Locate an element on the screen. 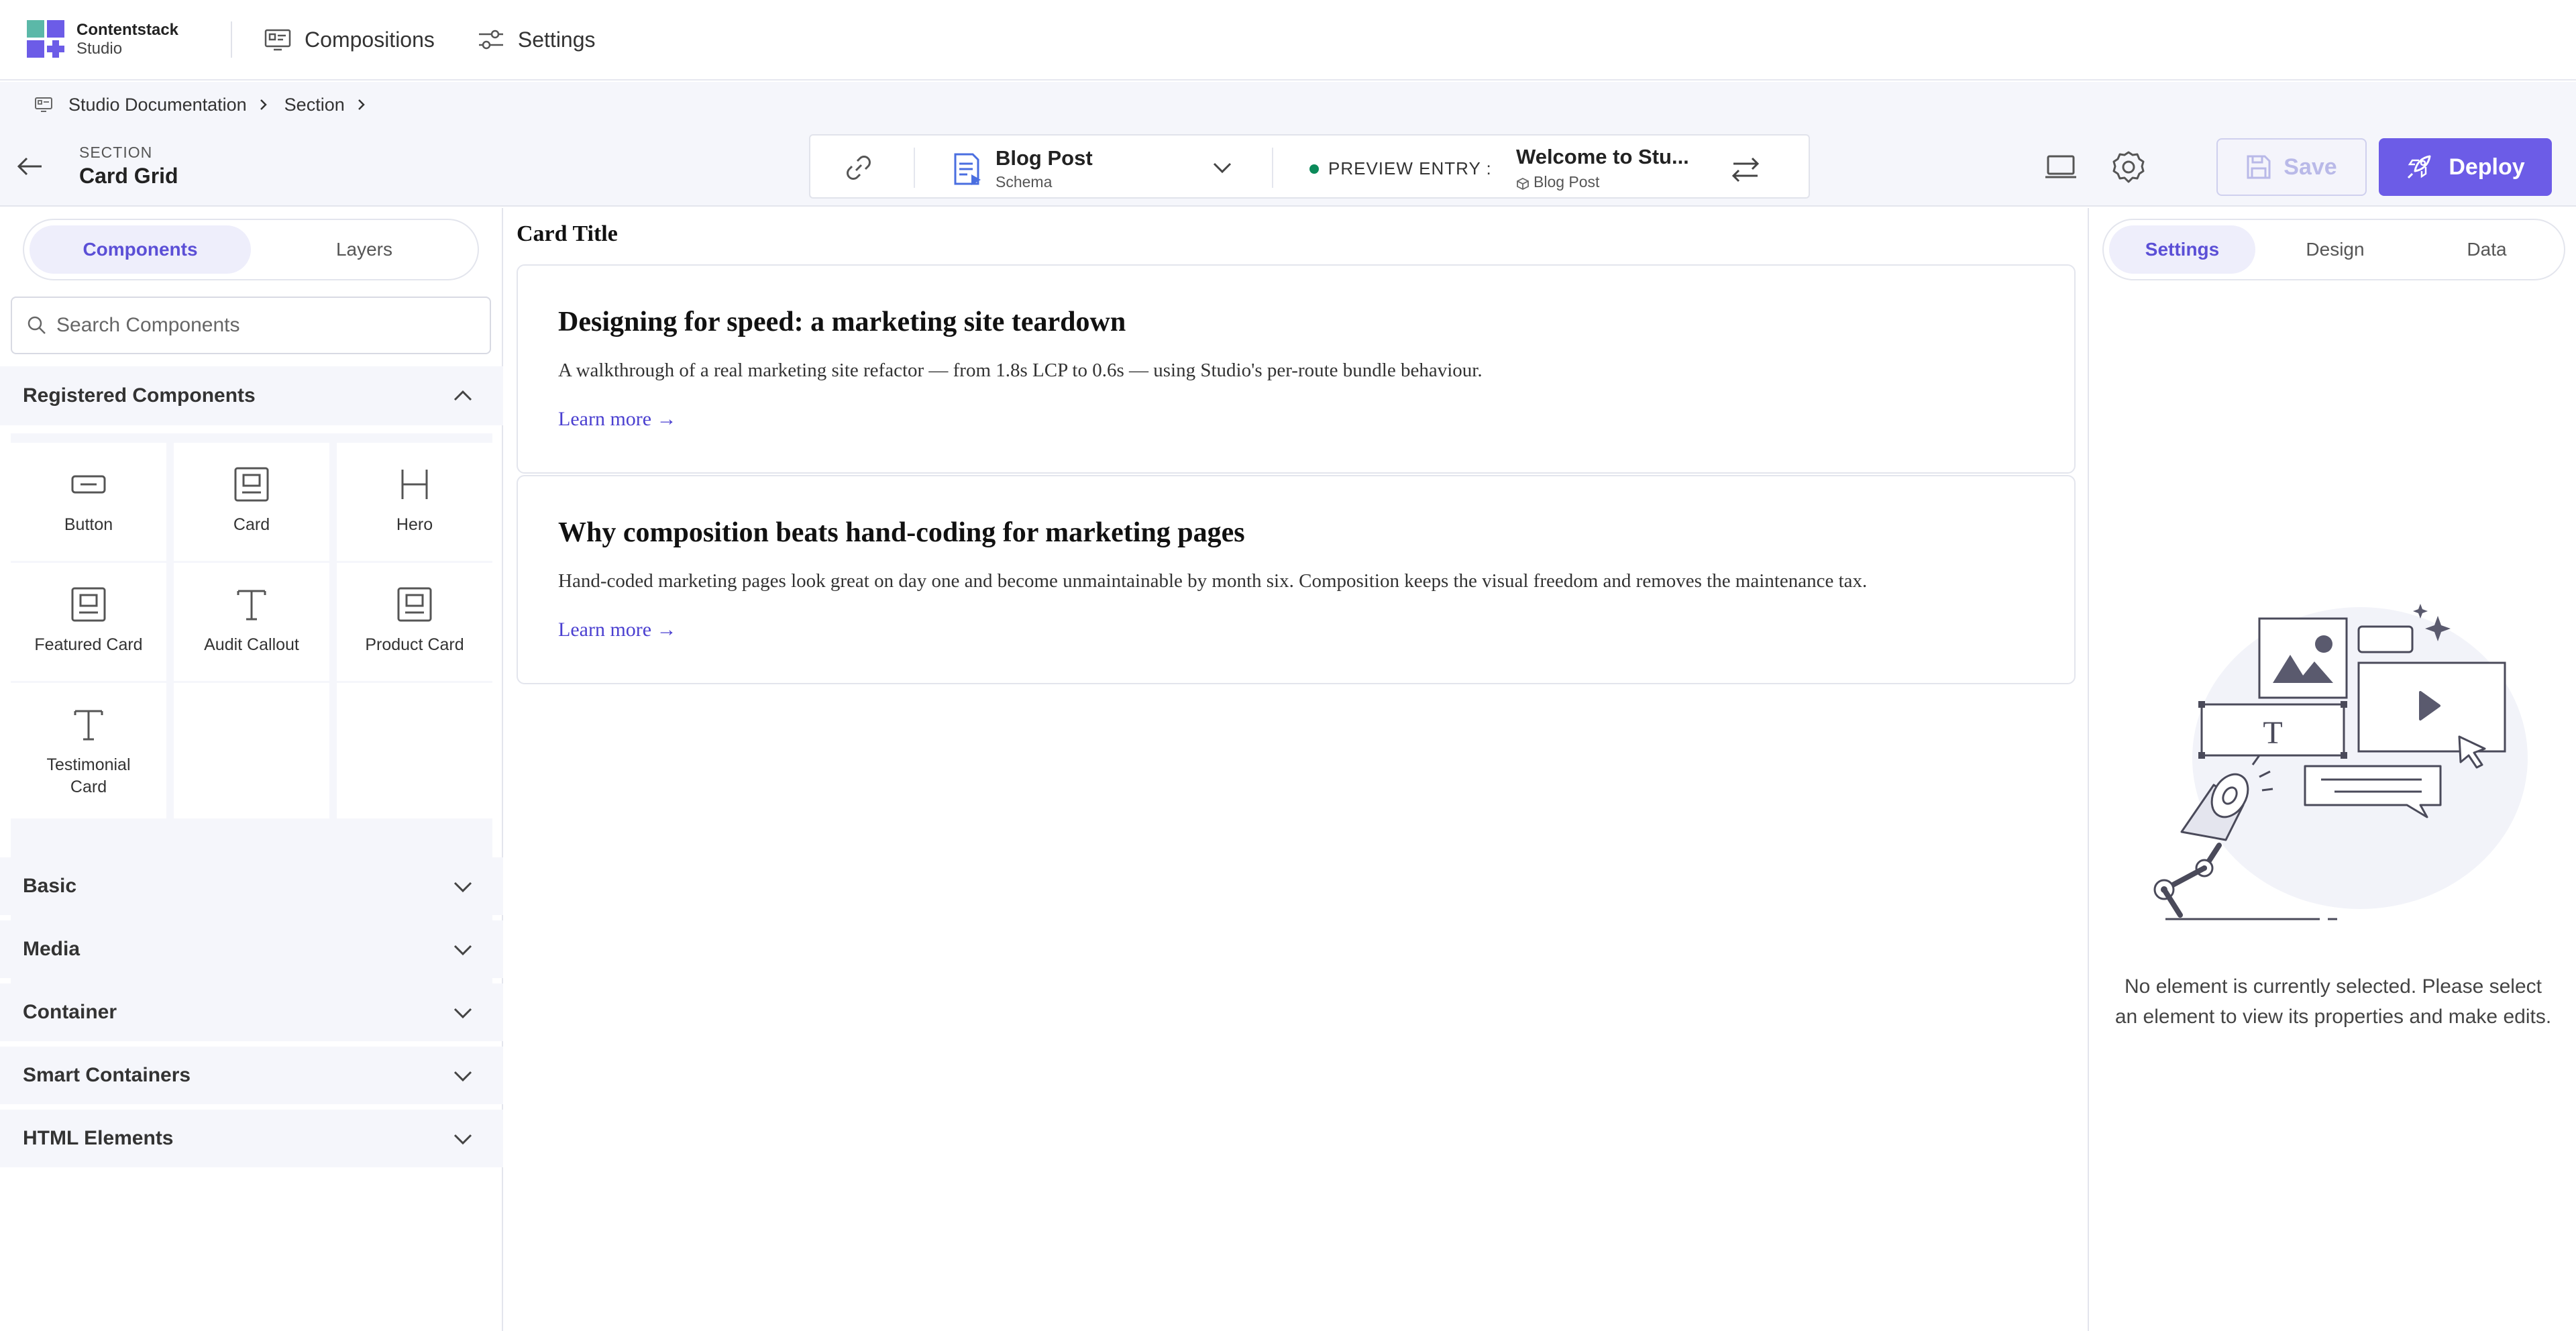  breadcrumb-item-section: Section is located at coordinates (314, 105).